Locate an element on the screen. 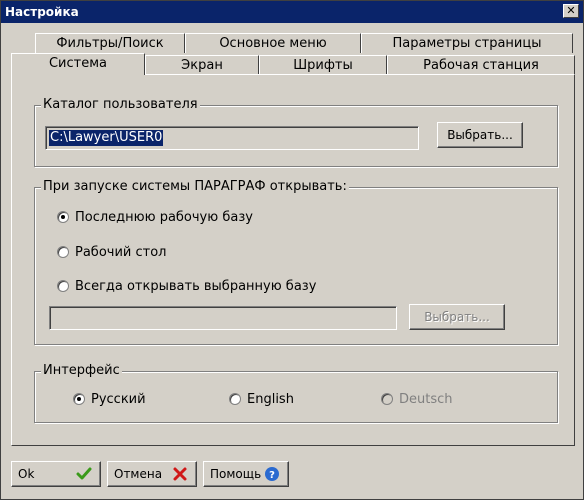 This screenshot has width=584, height=500. interface-option-deutsch: Deutsch is located at coordinates (417, 400).